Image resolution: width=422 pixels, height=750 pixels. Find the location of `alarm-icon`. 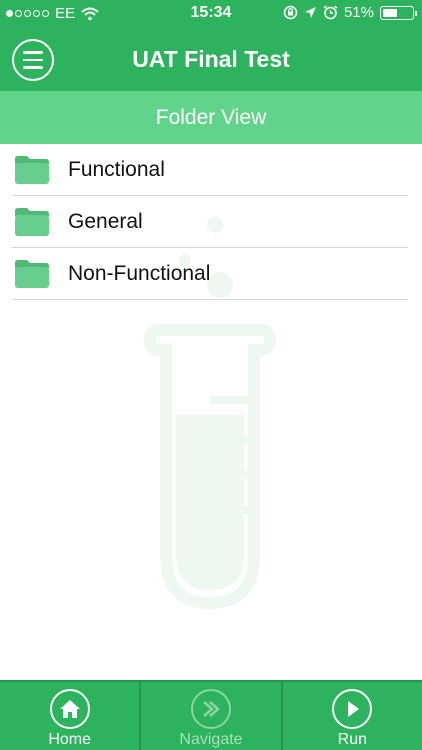

alarm-icon is located at coordinates (330, 12).